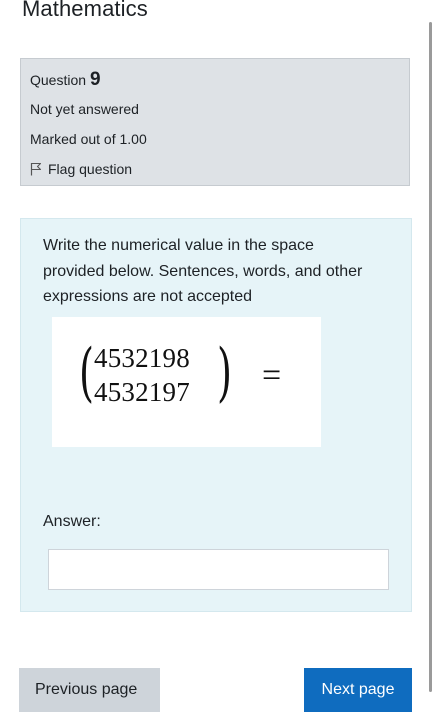 The image size is (433, 712). I want to click on flag-question-link: Flag question, so click(81, 169).